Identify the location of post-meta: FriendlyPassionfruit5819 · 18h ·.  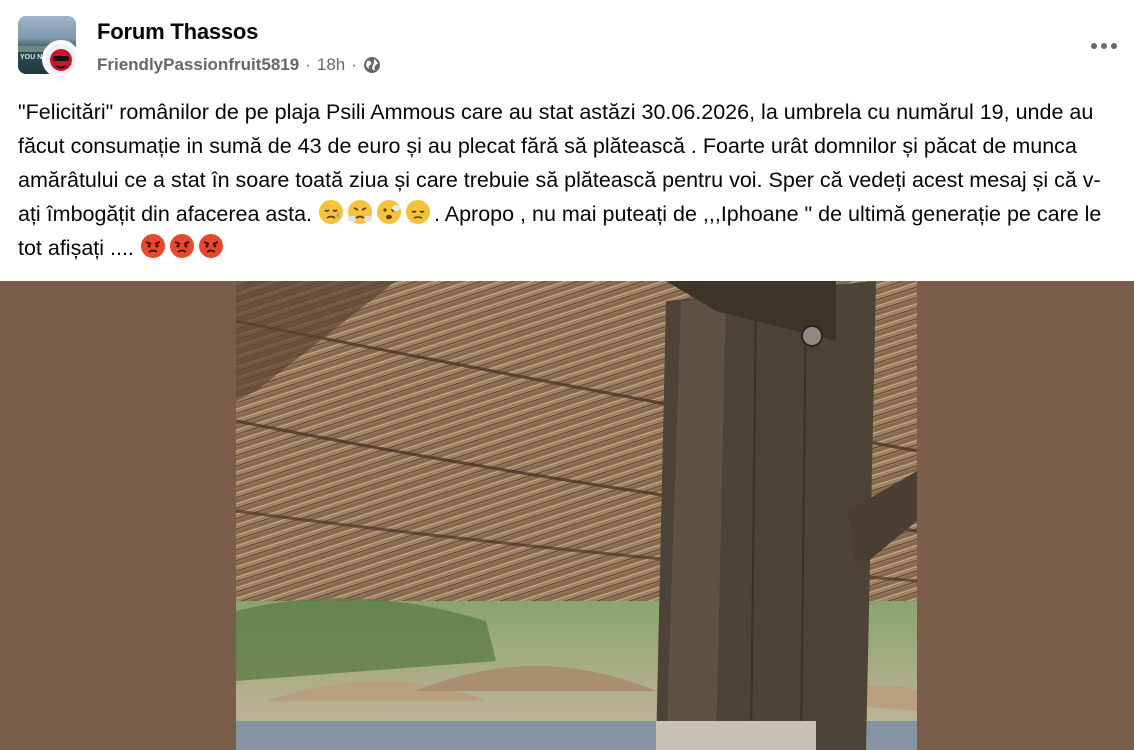
(239, 65).